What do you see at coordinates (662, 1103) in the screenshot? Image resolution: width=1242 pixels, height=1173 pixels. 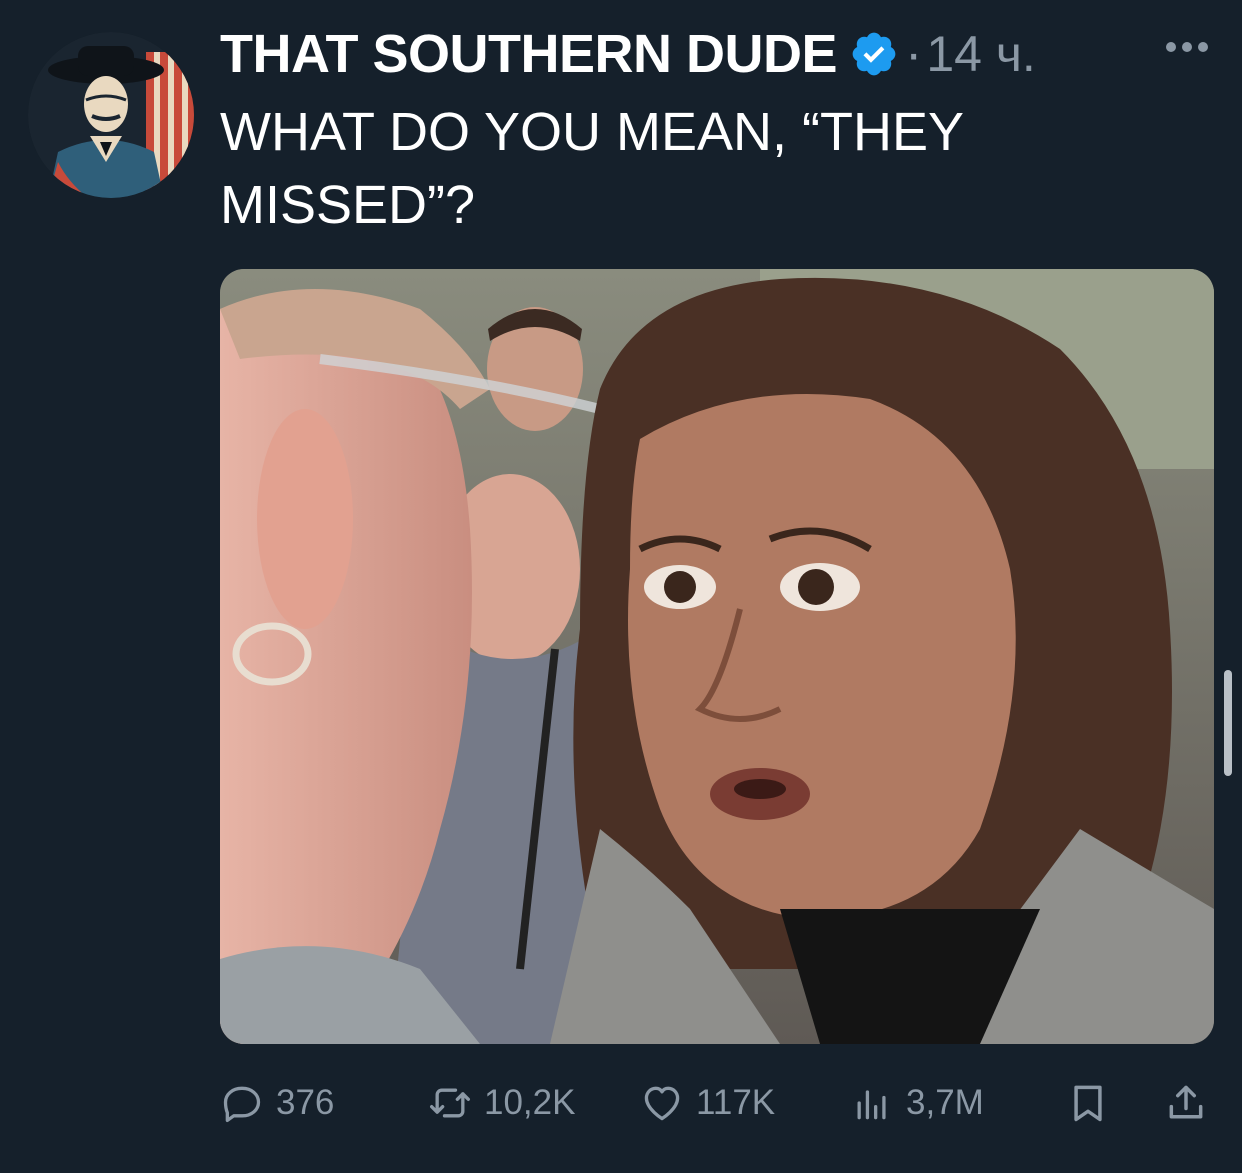 I see `heart-icon` at bounding box center [662, 1103].